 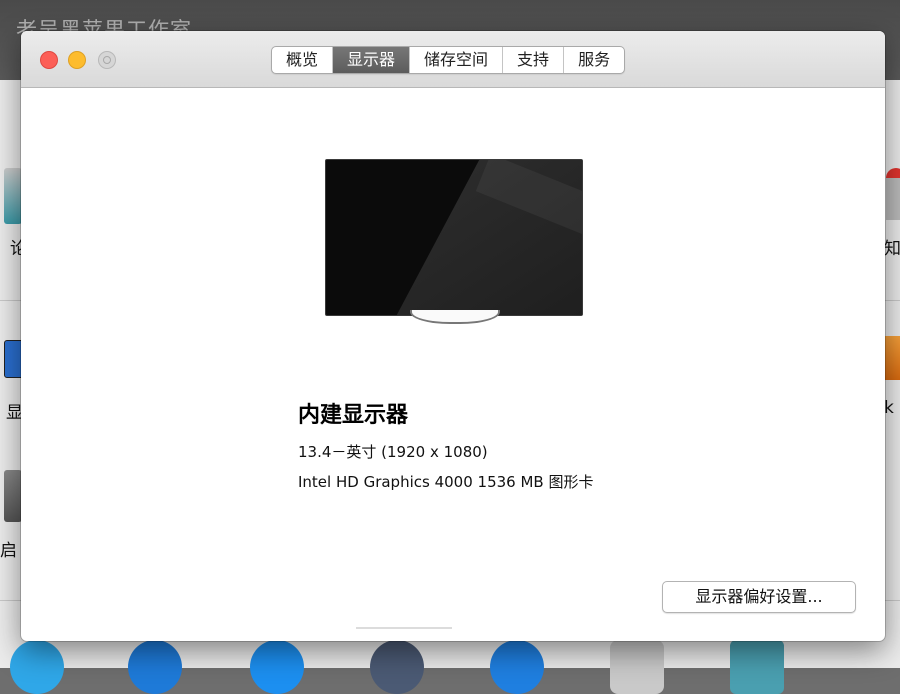 I want to click on app-store-icon, so click(x=277, y=667).